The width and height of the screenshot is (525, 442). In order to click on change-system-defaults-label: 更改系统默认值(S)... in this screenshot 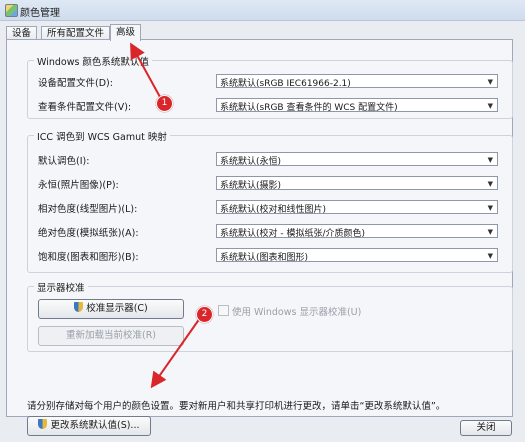, I will do `click(95, 425)`.